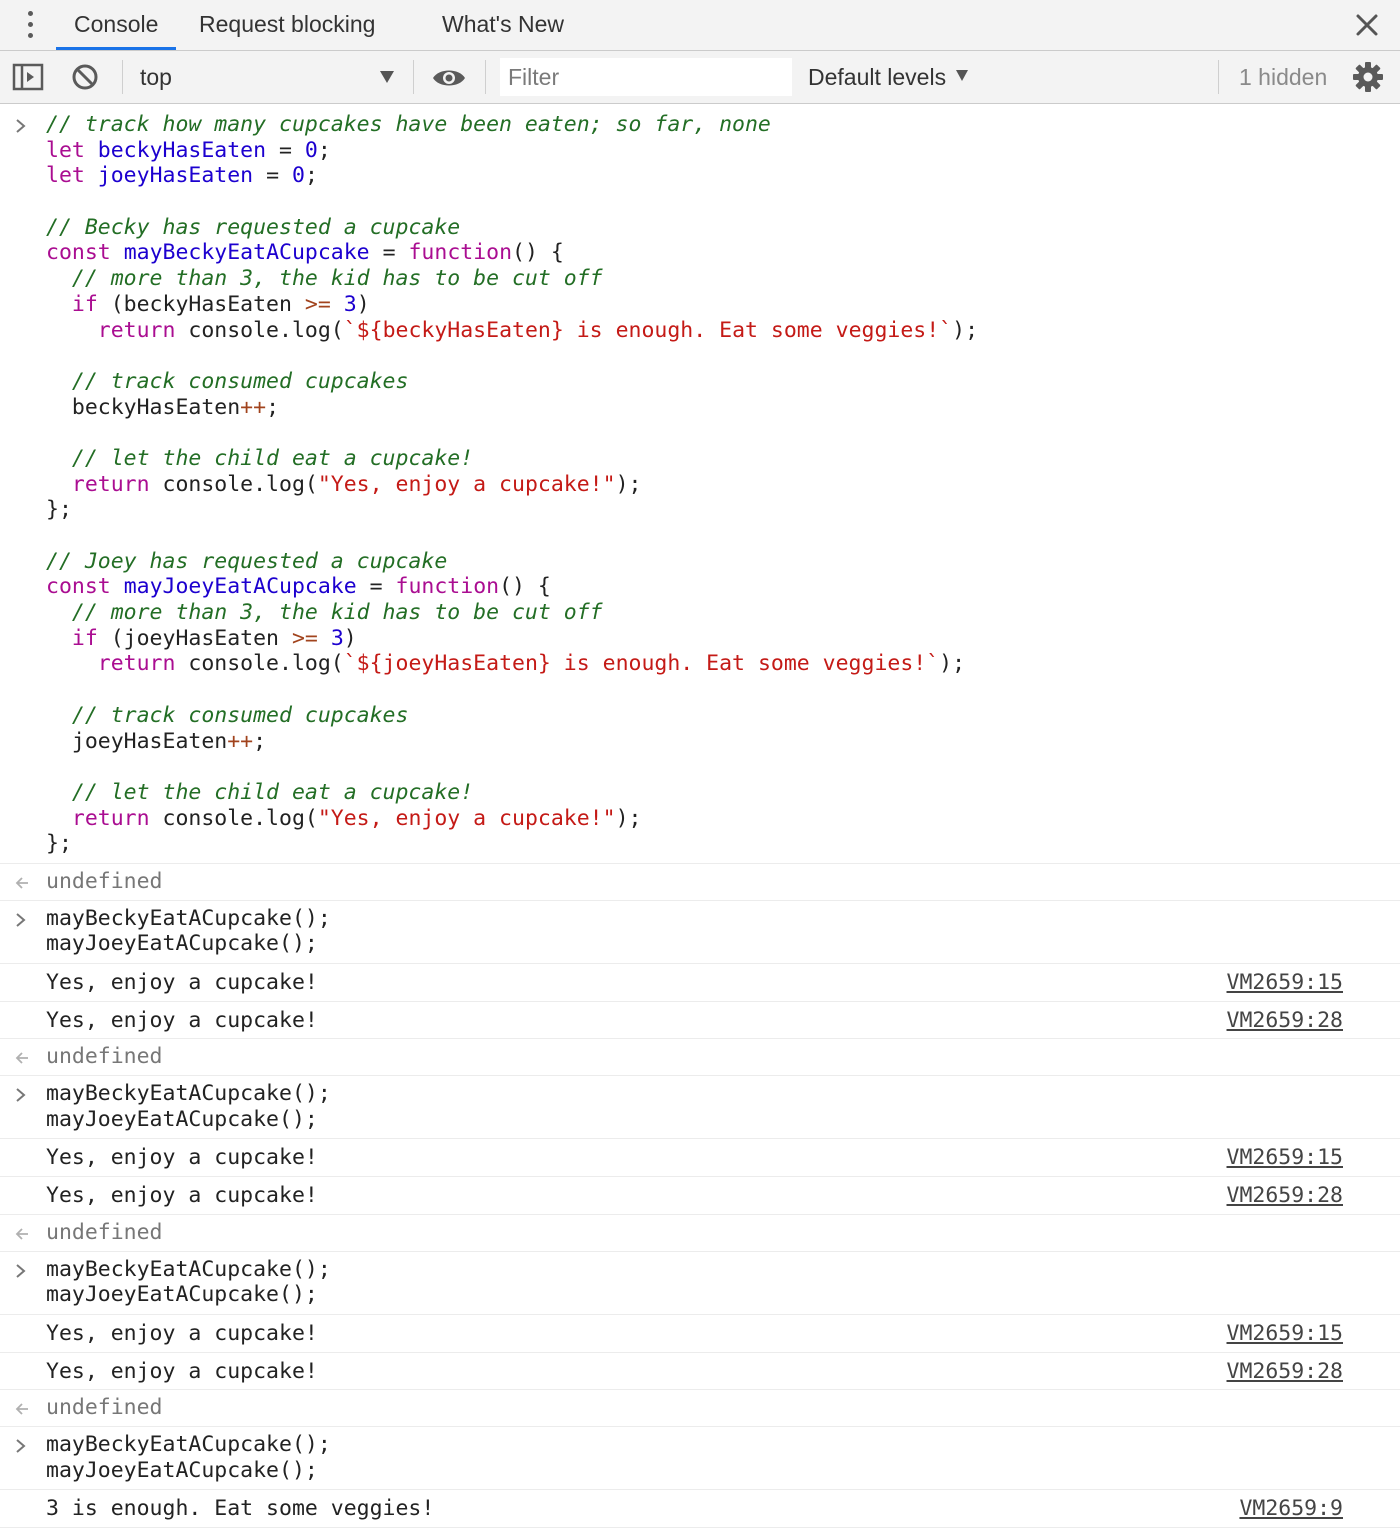 The width and height of the screenshot is (1400, 1529). Describe the element at coordinates (962, 76) in the screenshot. I see `dropdown-arrow-icon` at that location.